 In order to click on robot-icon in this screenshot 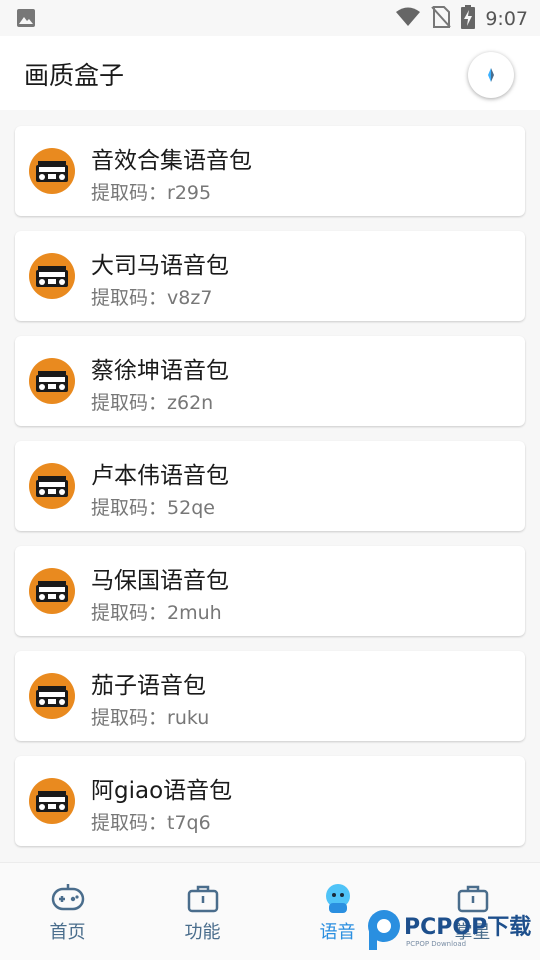, I will do `click(337, 898)`.